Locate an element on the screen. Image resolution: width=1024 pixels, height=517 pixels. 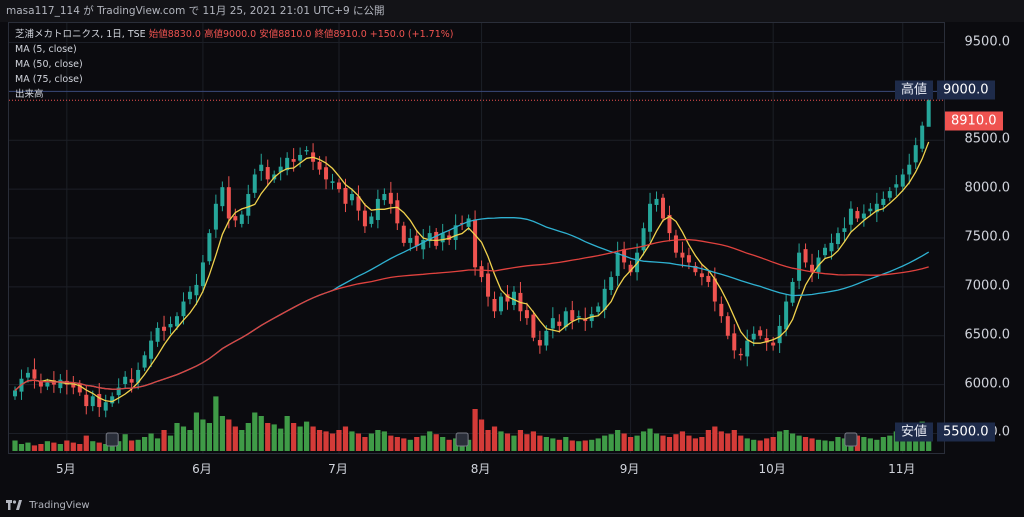
last-price-label: 8910.0 is located at coordinates (974, 121).